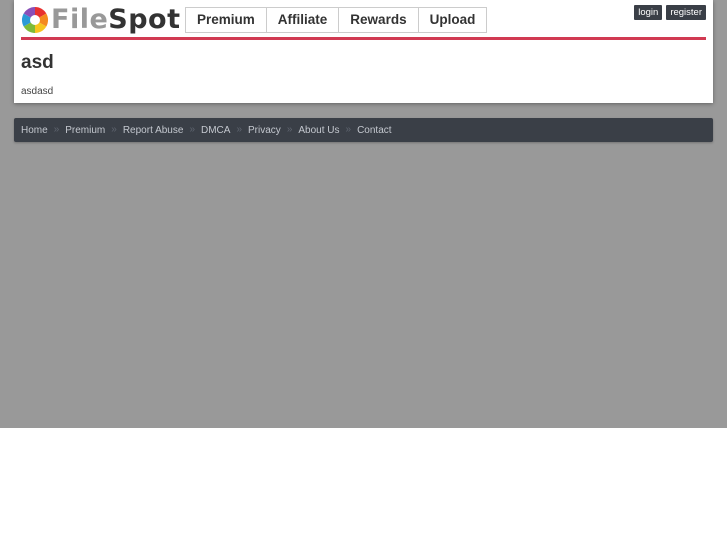 This screenshot has height=545, width=727. What do you see at coordinates (215, 130) in the screenshot?
I see `footer-link-dmca: DMCA` at bounding box center [215, 130].